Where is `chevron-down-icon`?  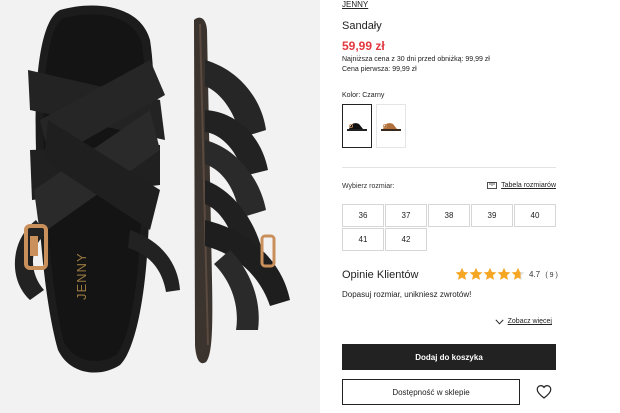
chevron-down-icon is located at coordinates (499, 321).